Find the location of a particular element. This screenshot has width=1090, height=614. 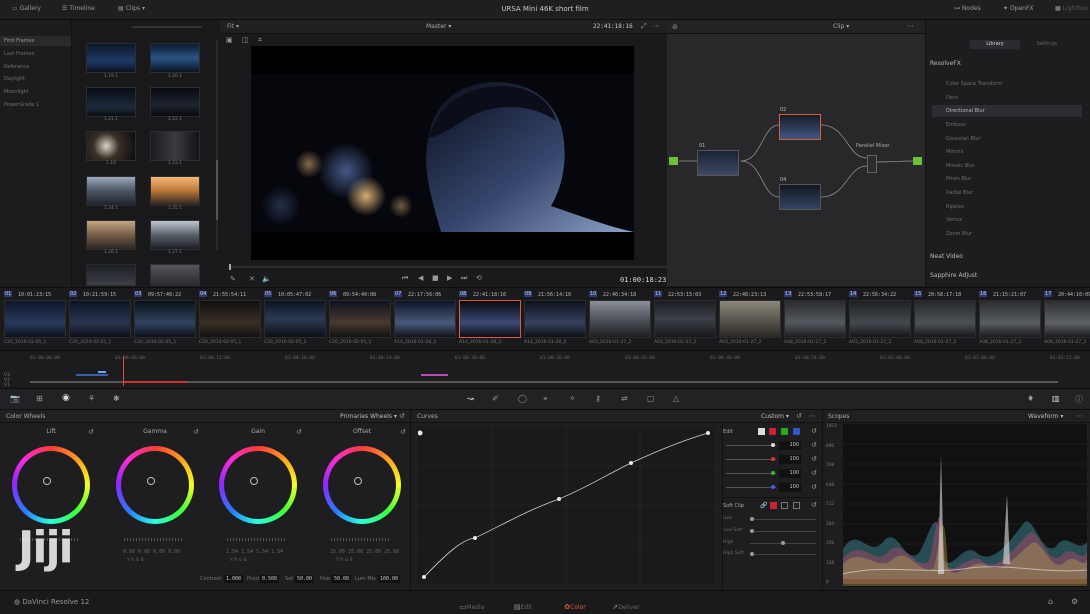

scrubber-playhead is located at coordinates (230, 267).